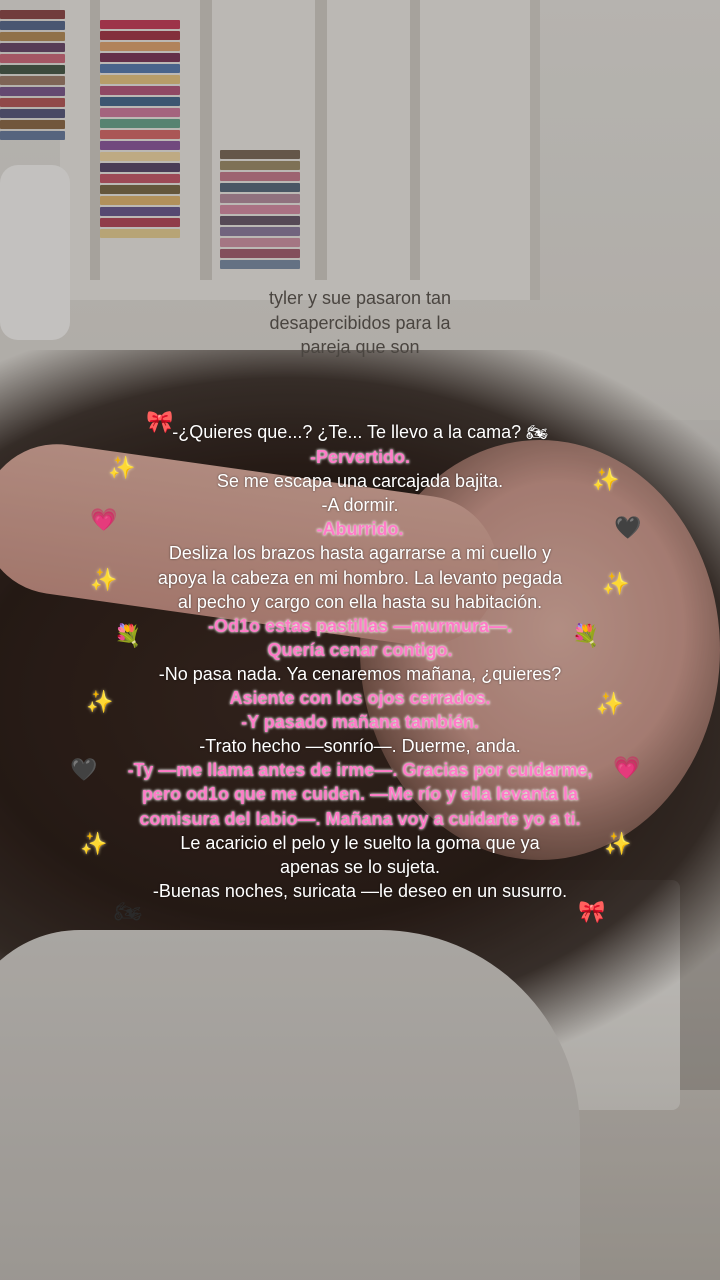 The width and height of the screenshot is (720, 1280). I want to click on story-line: -Aburrido., so click(360, 529).